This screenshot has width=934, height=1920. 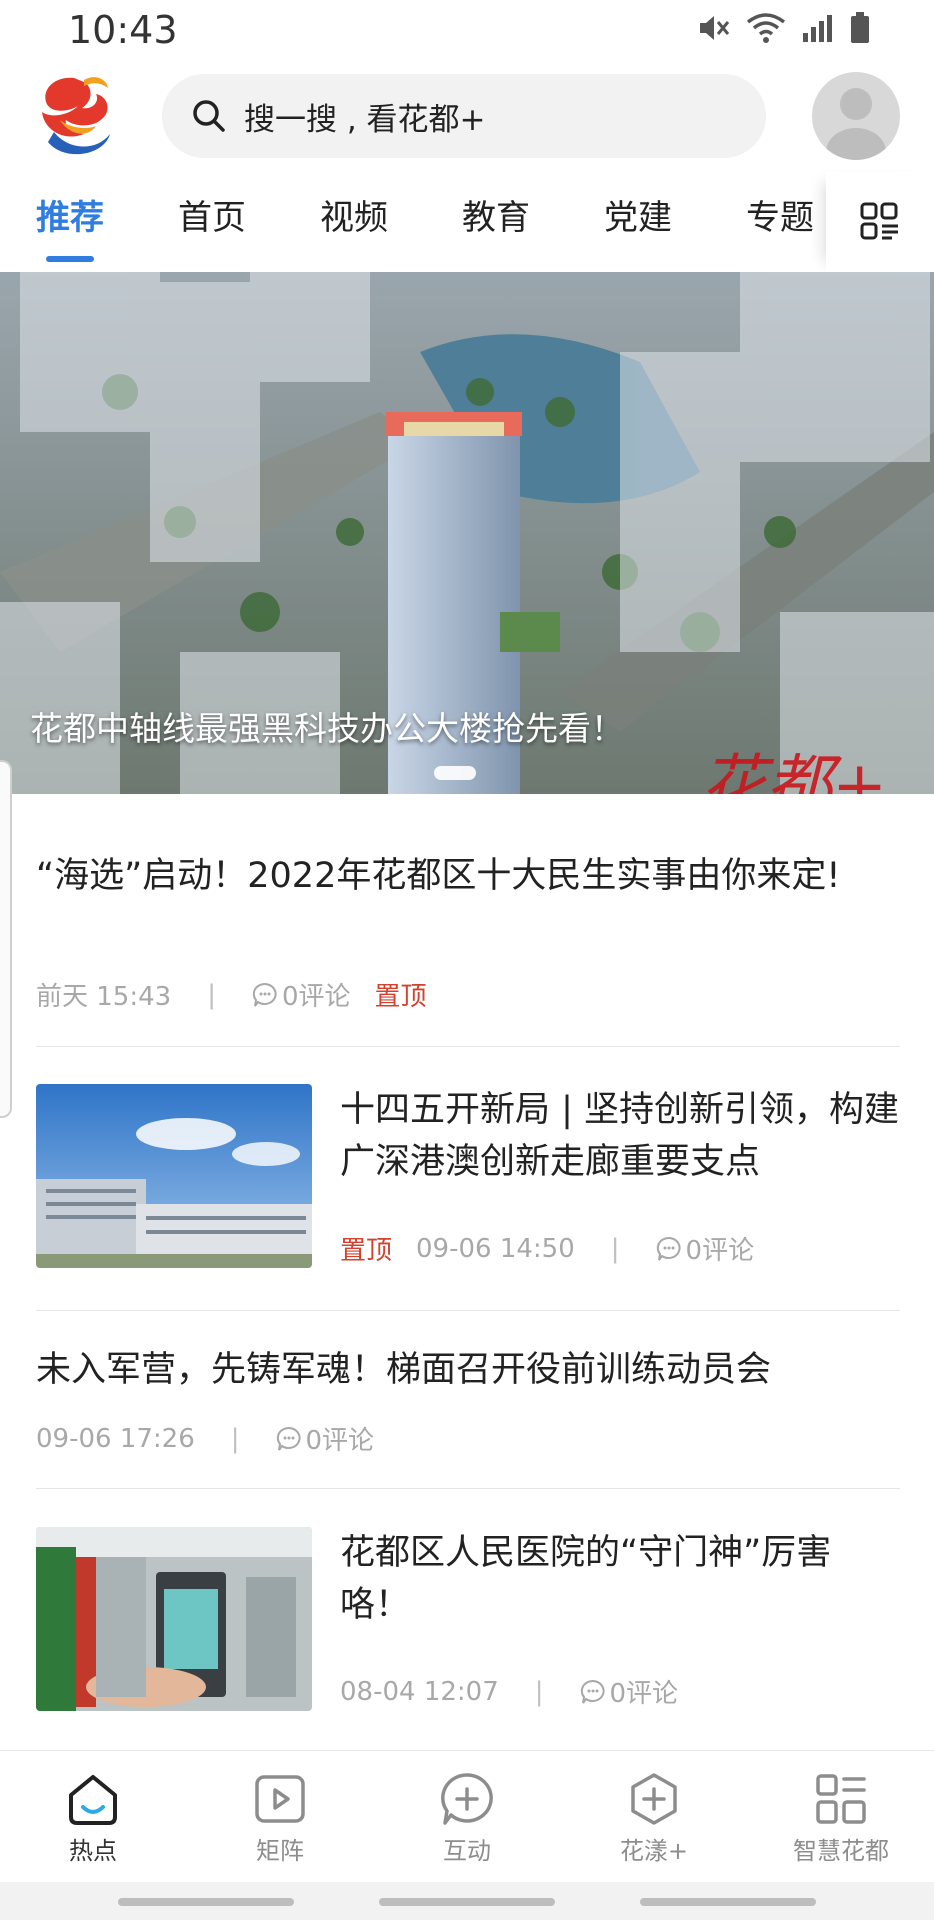 I want to click on status-time: 10:43, so click(x=123, y=30).